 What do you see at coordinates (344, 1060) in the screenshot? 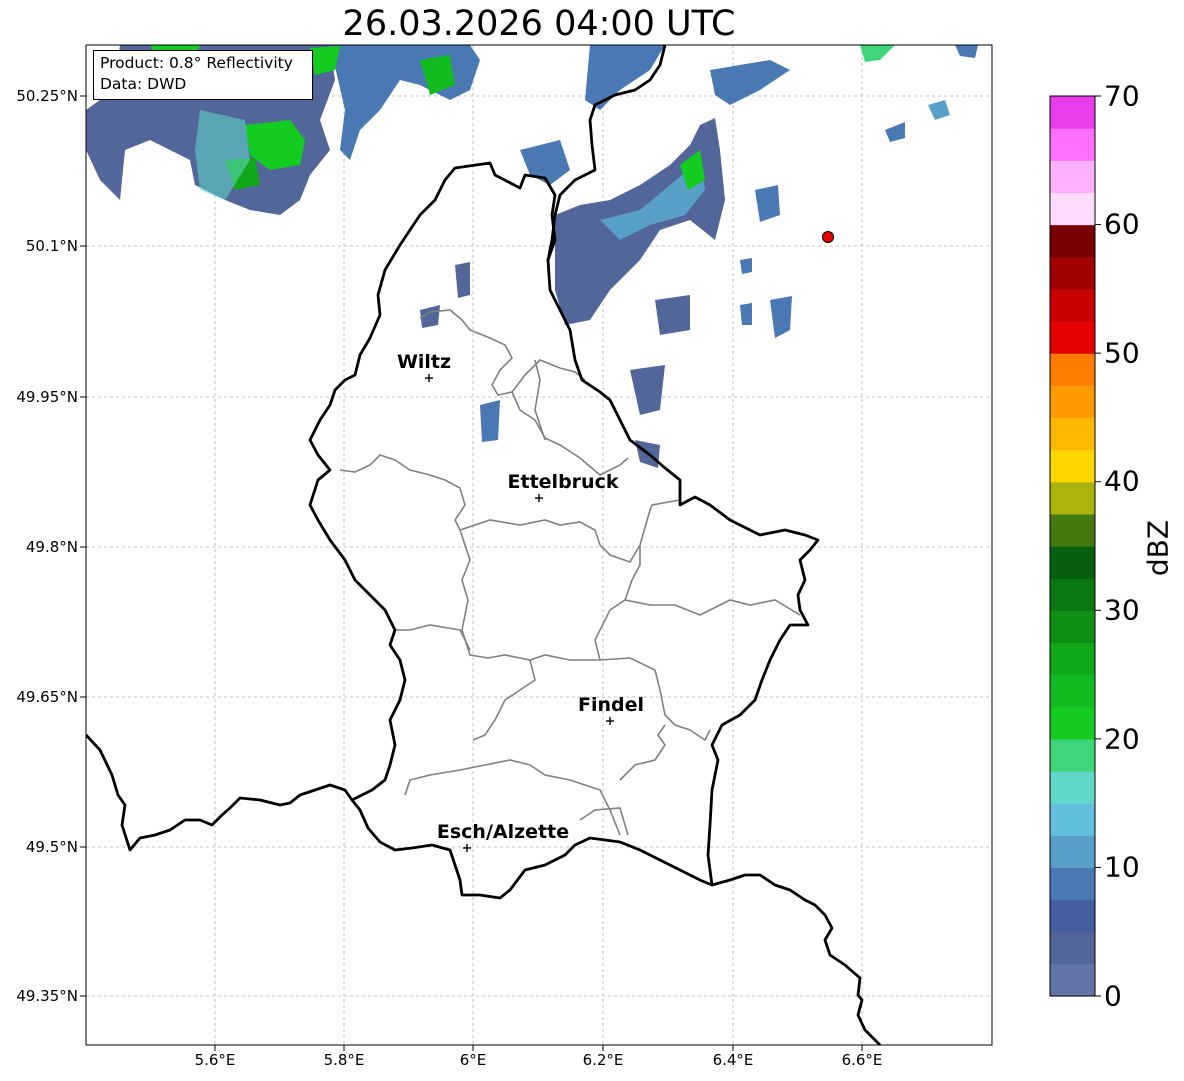
I see `lon-tick-label: 5.8°E` at bounding box center [344, 1060].